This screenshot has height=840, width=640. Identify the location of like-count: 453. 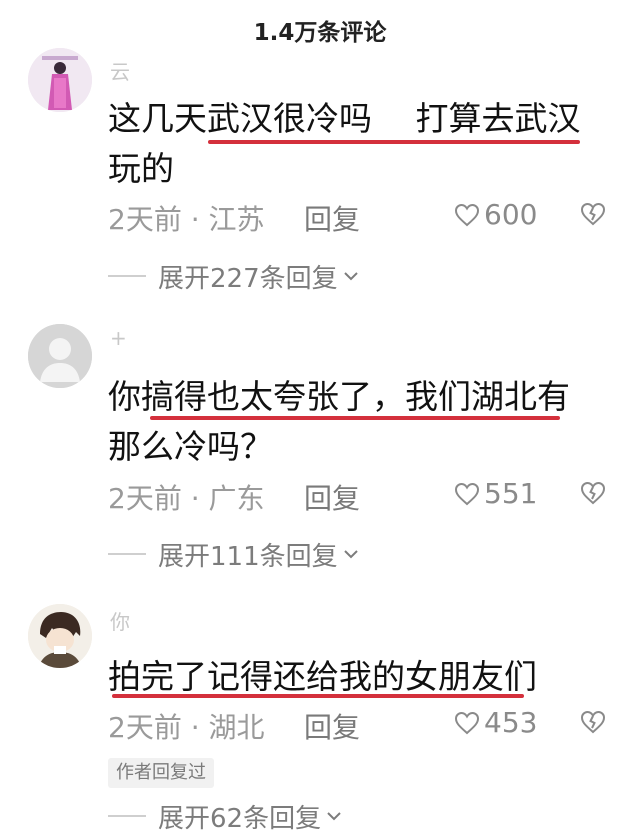
(511, 722).